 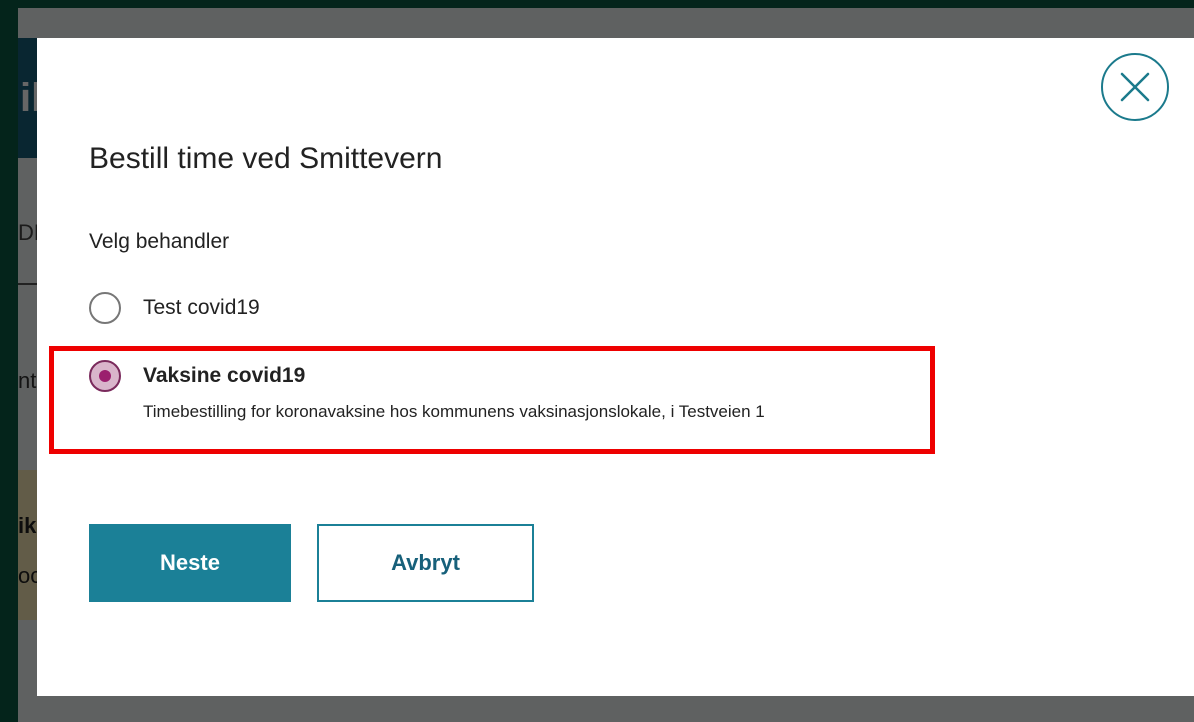 What do you see at coordinates (105, 308) in the screenshot?
I see `radio-test-covid19` at bounding box center [105, 308].